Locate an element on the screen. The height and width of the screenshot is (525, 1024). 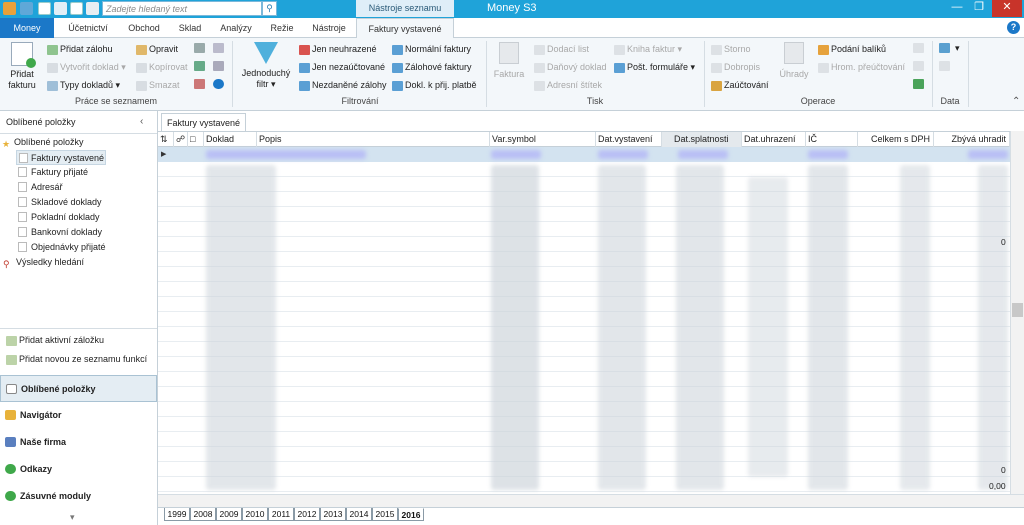
settings-icon is located at coordinates (199, 84).